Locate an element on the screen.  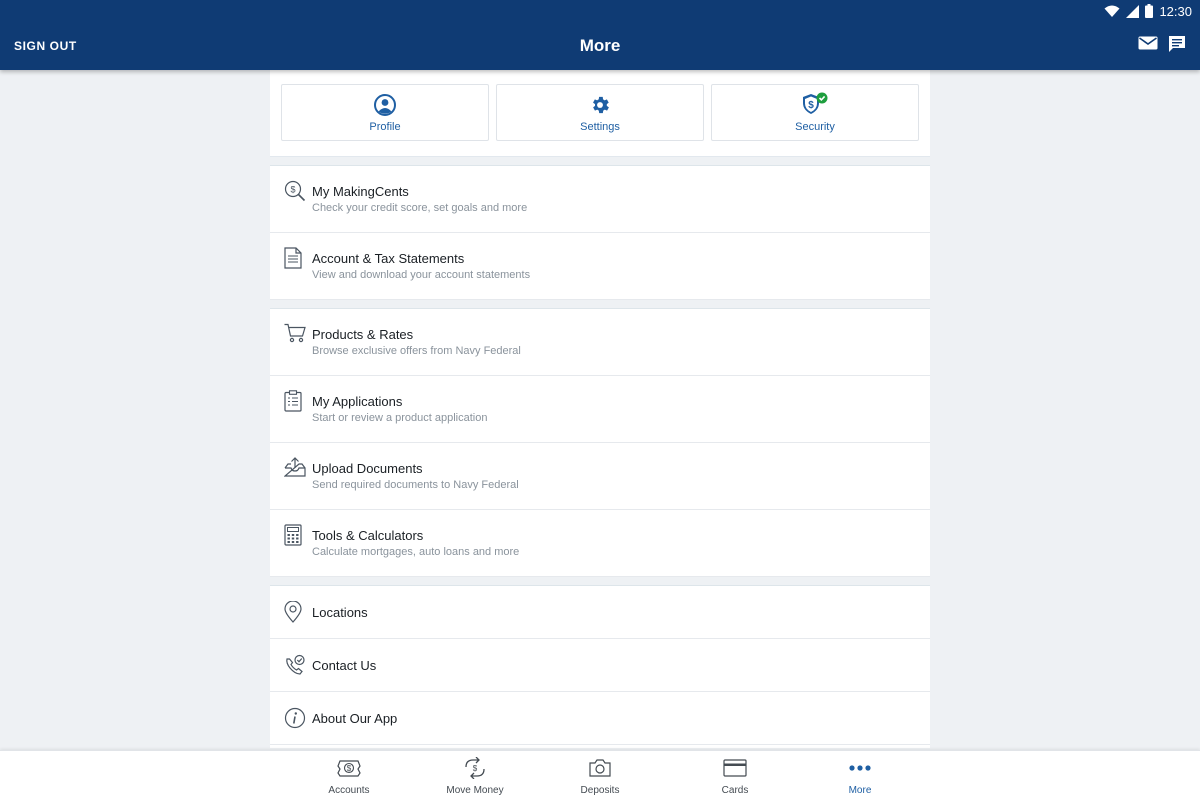
menu-item-locations: Locations is located at coordinates (600, 612).